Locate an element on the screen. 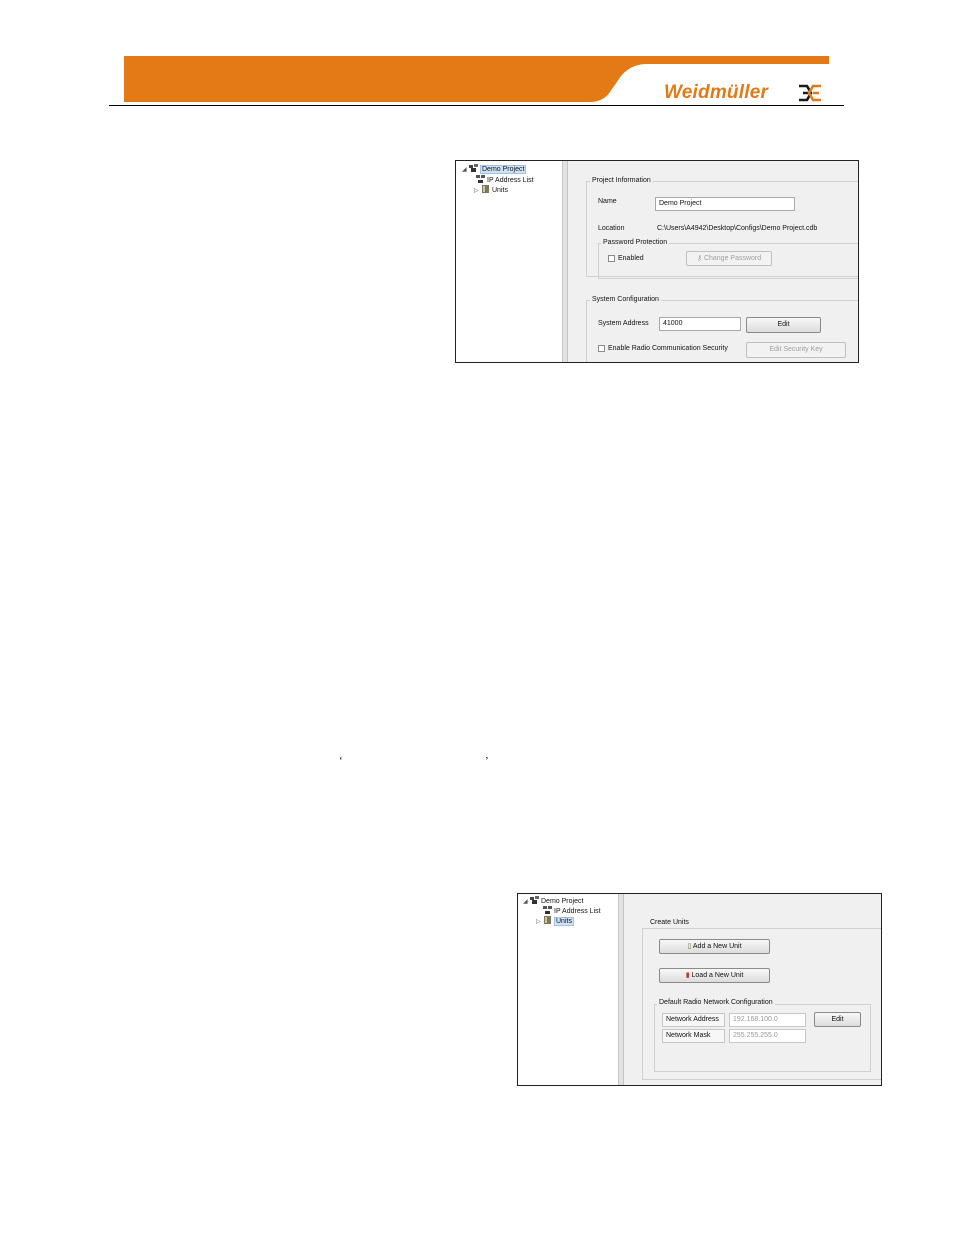  tree-node-demo-project: ◢ Demo Project is located at coordinates (494, 169).